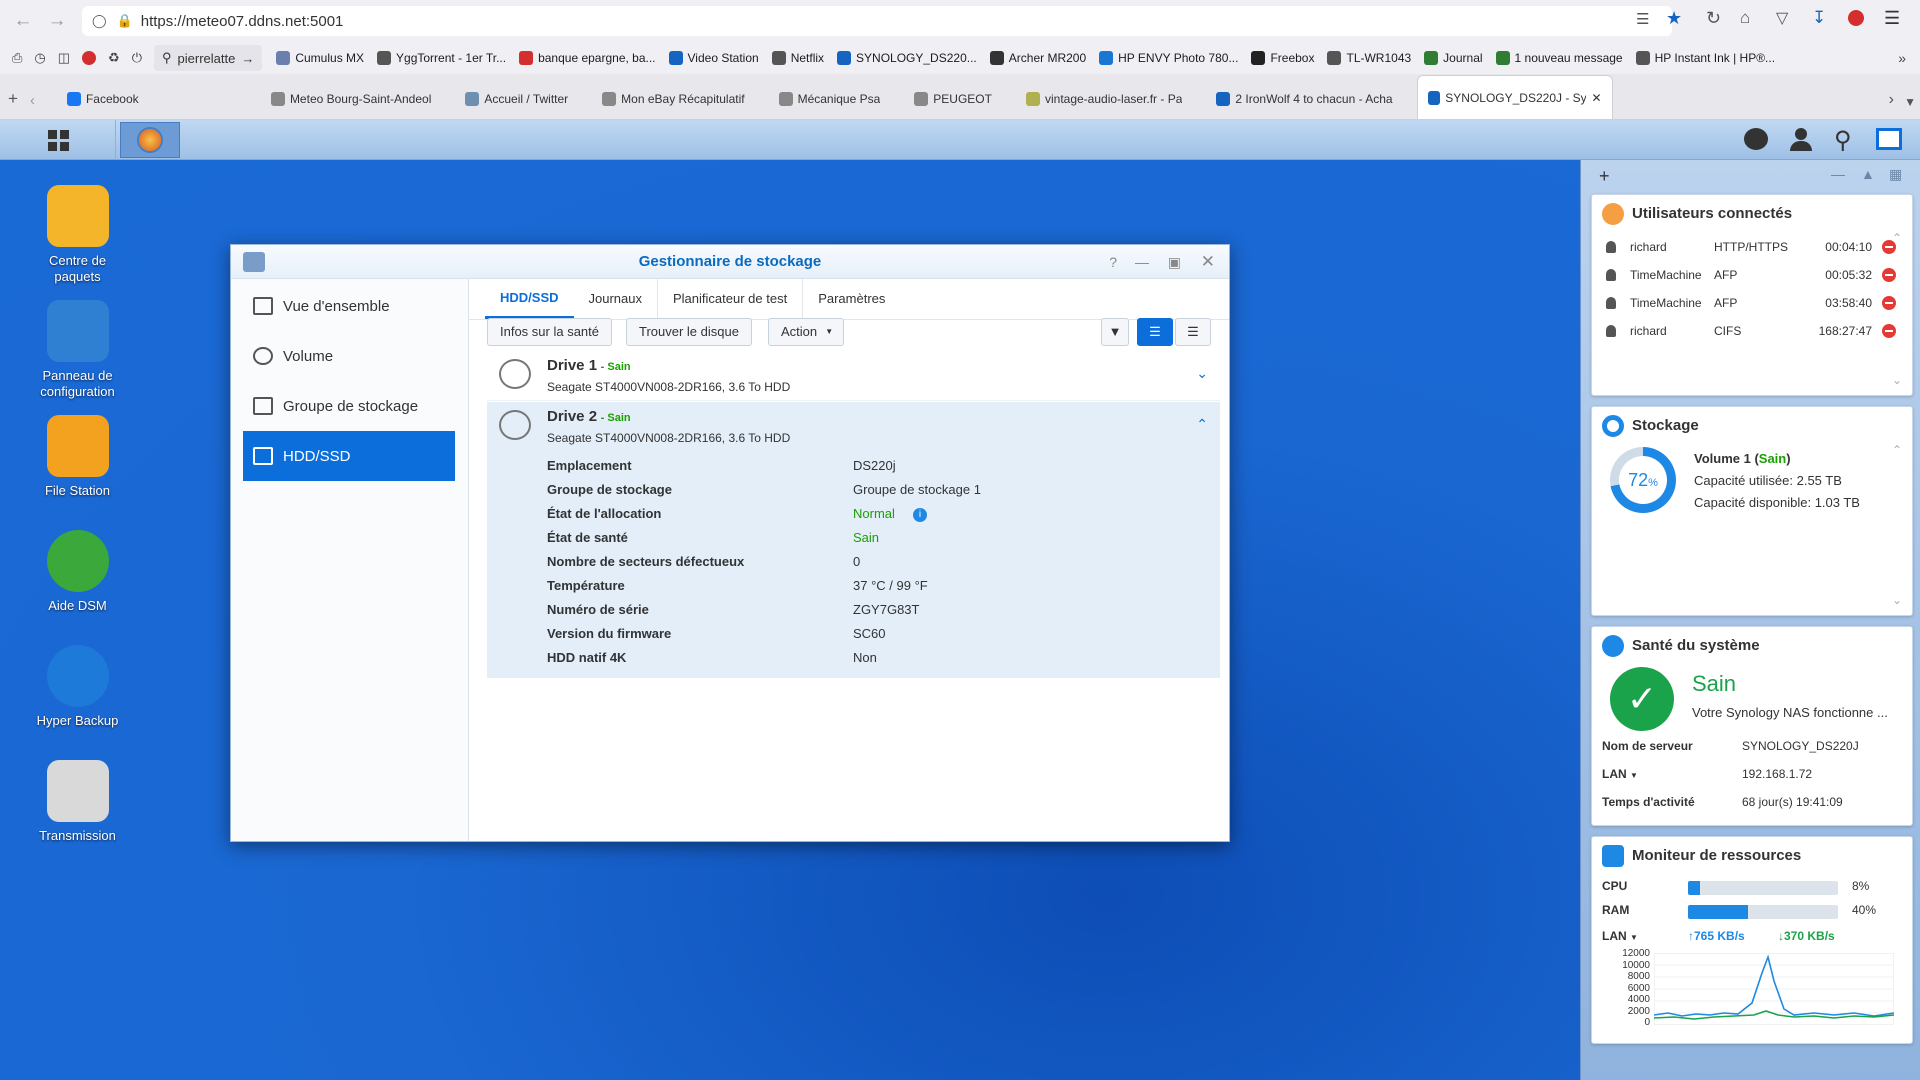  Describe the element at coordinates (1113, 262) in the screenshot. I see `help-icon: ?` at that location.